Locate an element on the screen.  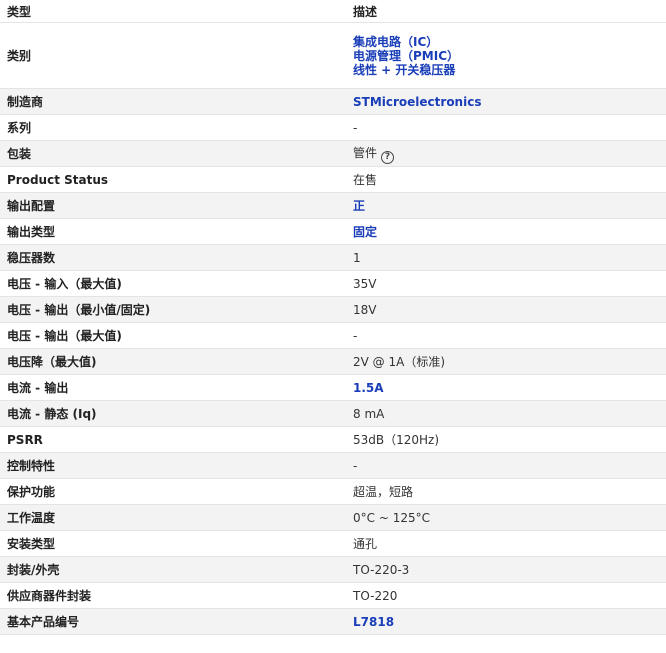
row-key: 安装类型 is located at coordinates (173, 543).